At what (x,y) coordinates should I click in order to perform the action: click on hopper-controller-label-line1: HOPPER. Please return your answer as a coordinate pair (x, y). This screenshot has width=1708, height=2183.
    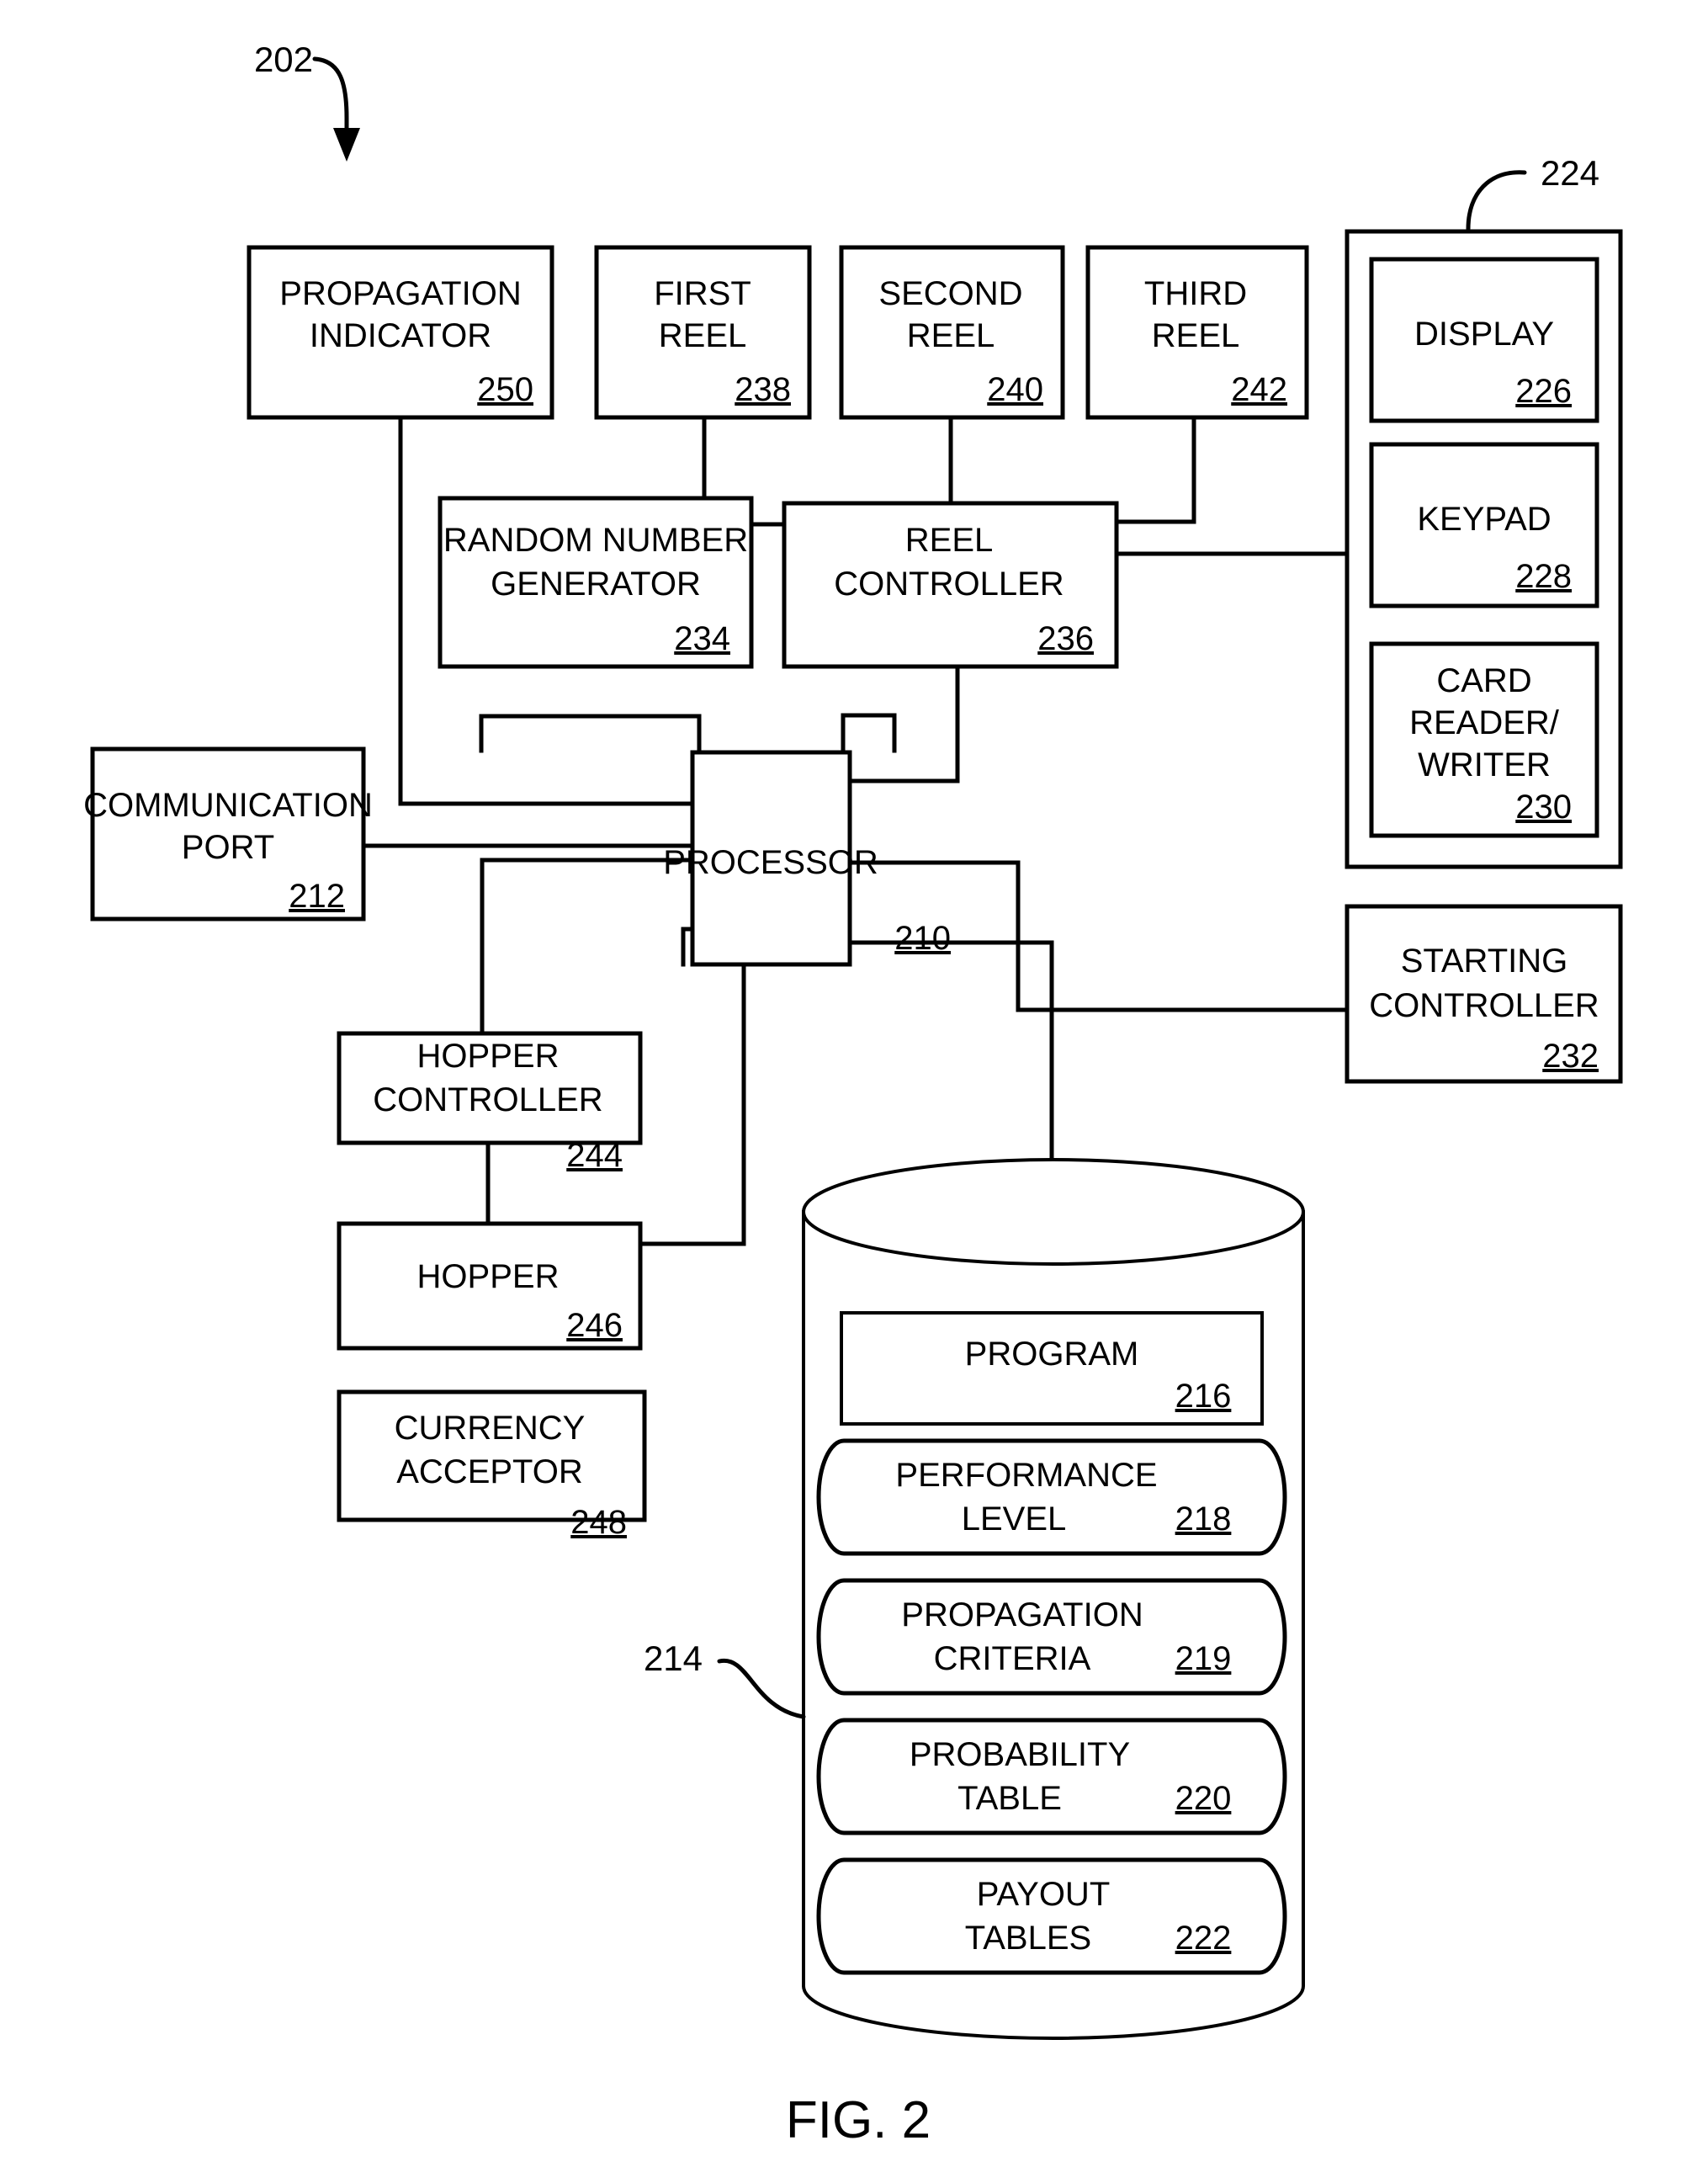
    Looking at the image, I should click on (488, 1056).